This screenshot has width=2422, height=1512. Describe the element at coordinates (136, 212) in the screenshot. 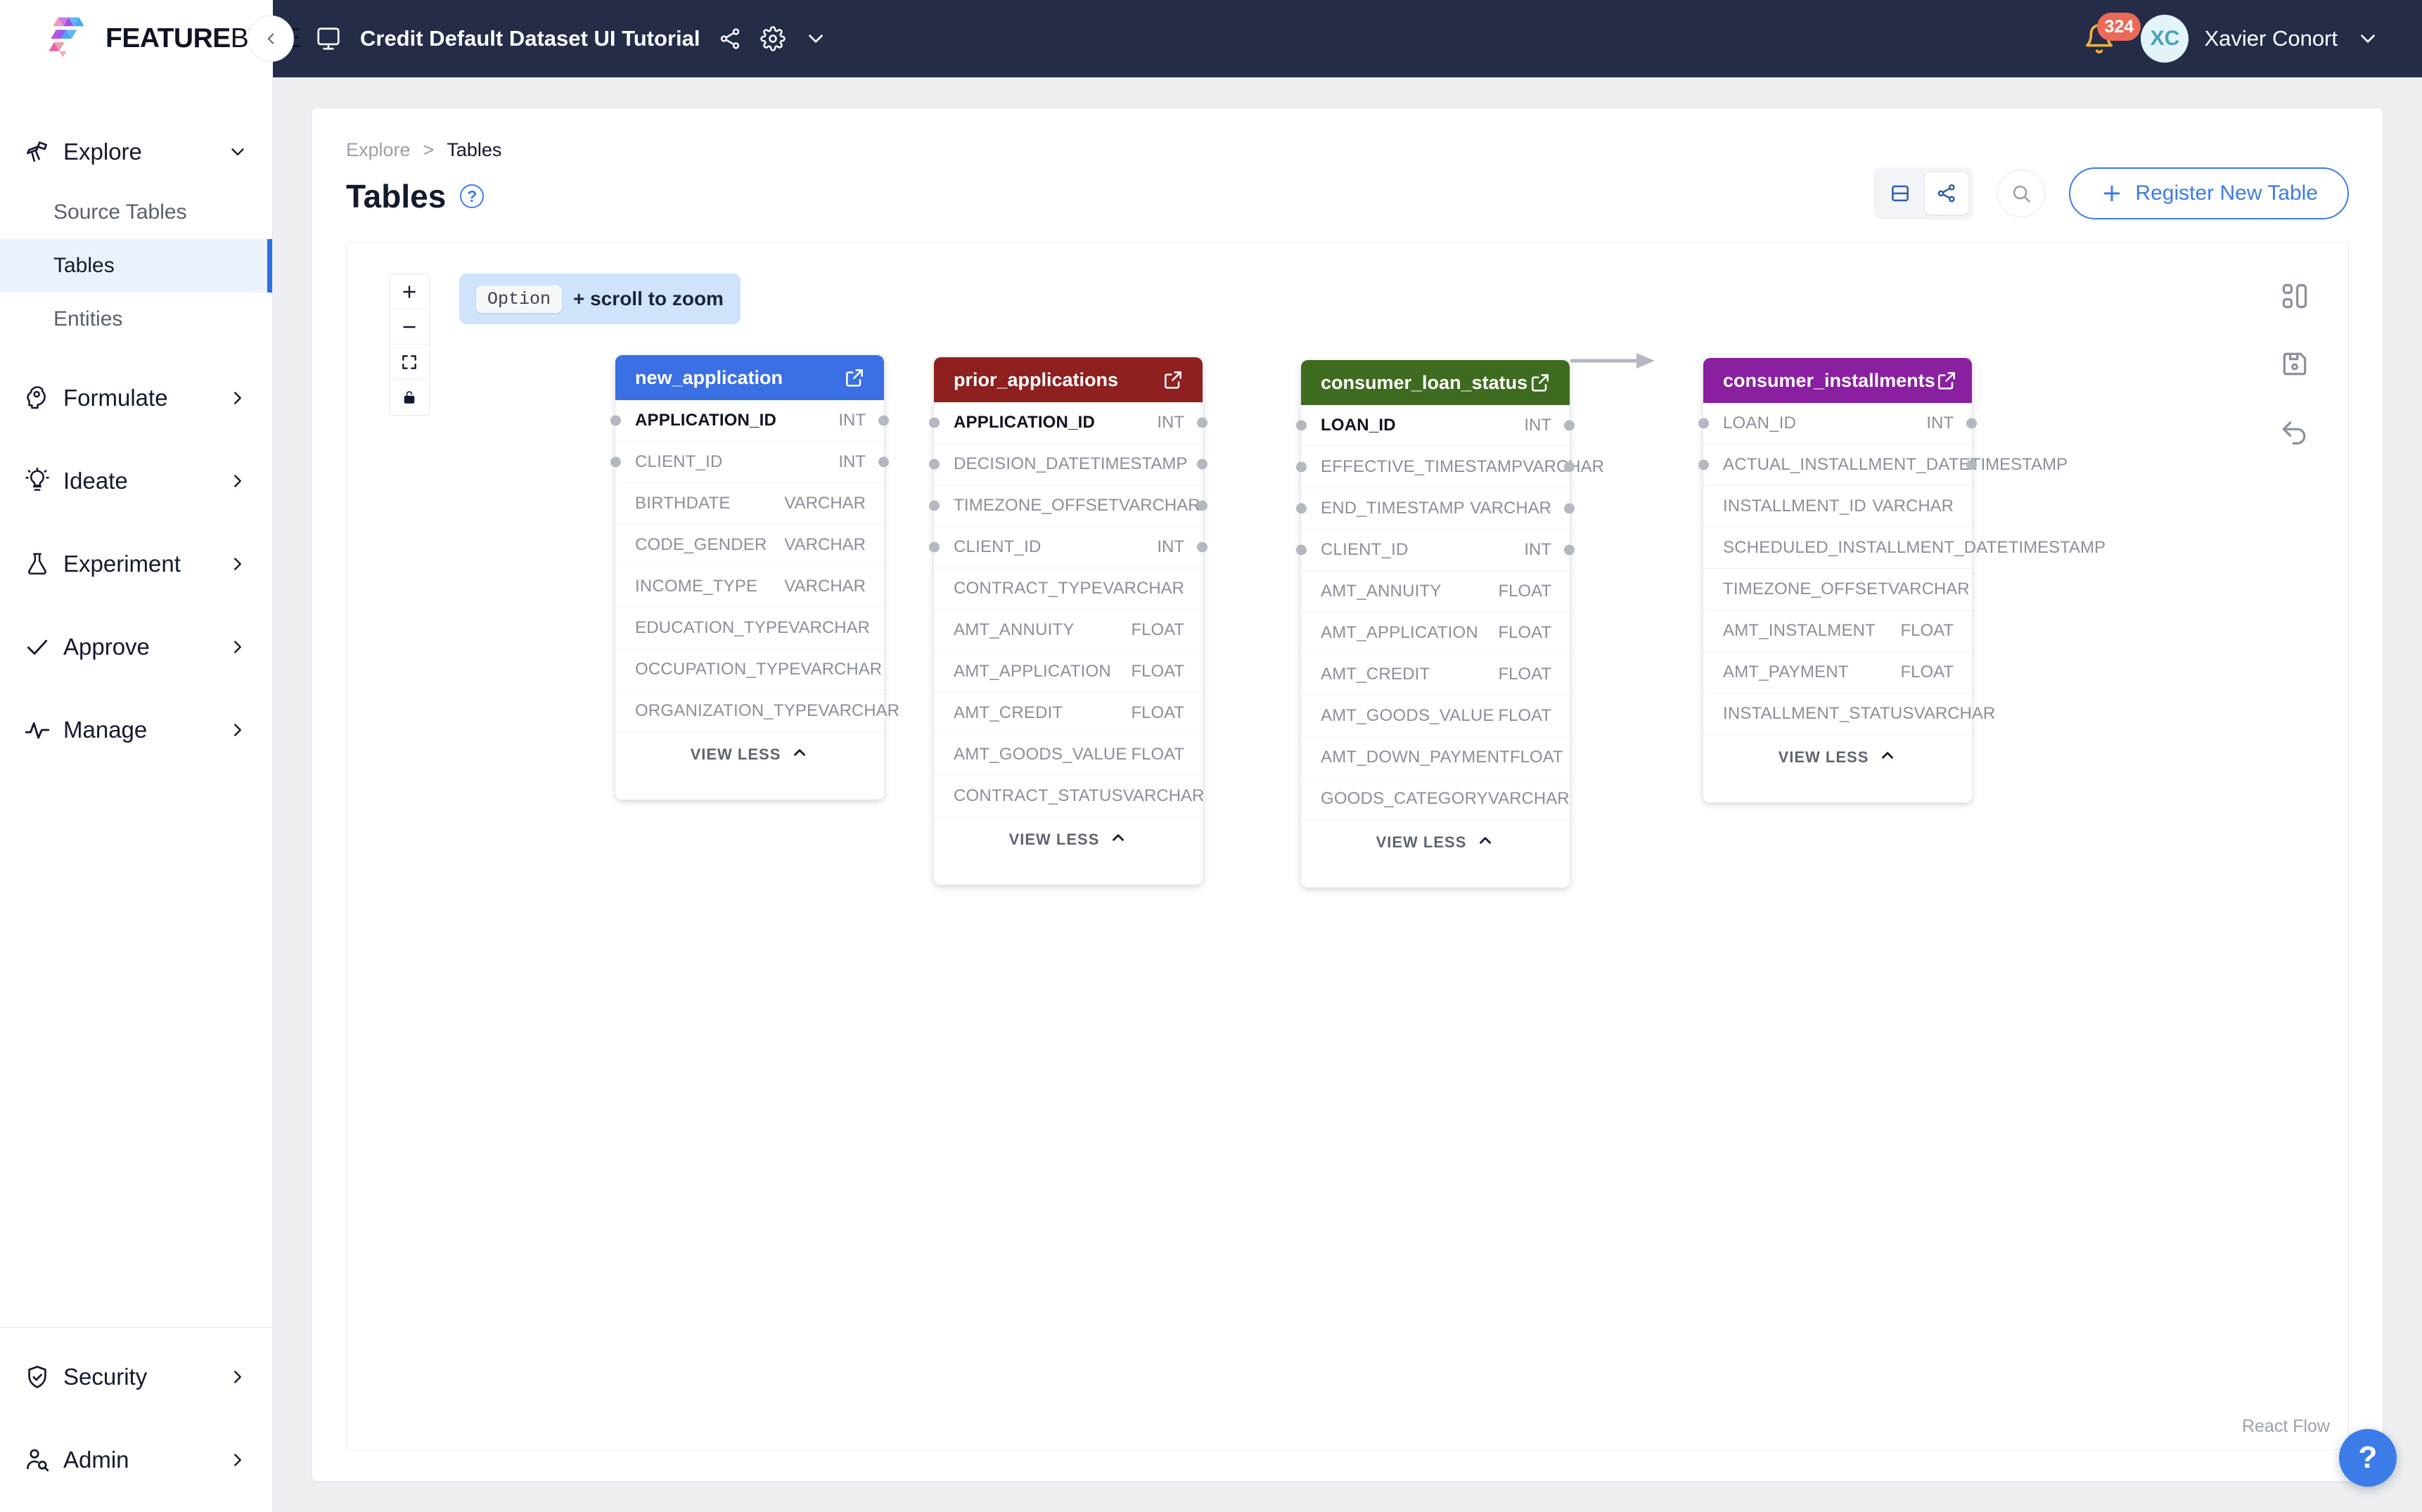

I see `sidebar-item-source-tables: Source Tables` at that location.